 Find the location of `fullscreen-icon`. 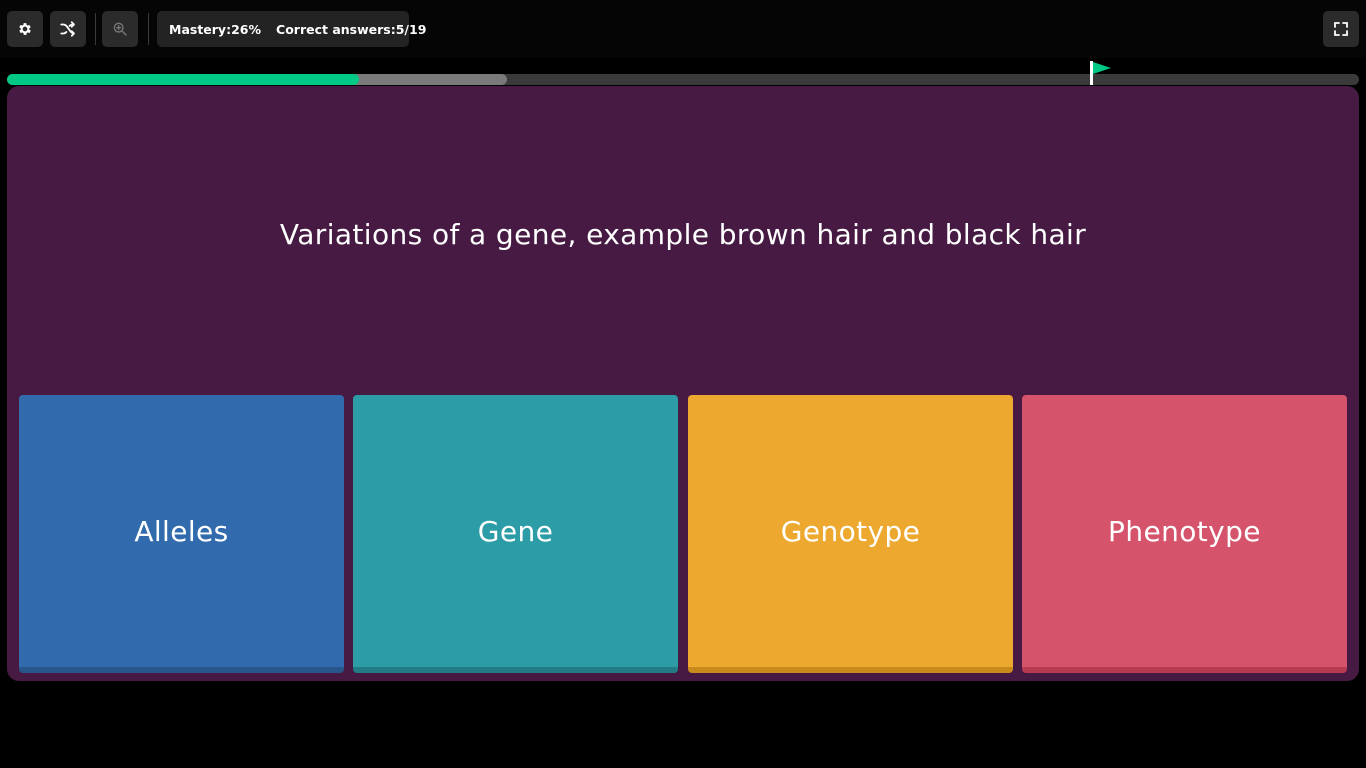

fullscreen-icon is located at coordinates (1341, 29).